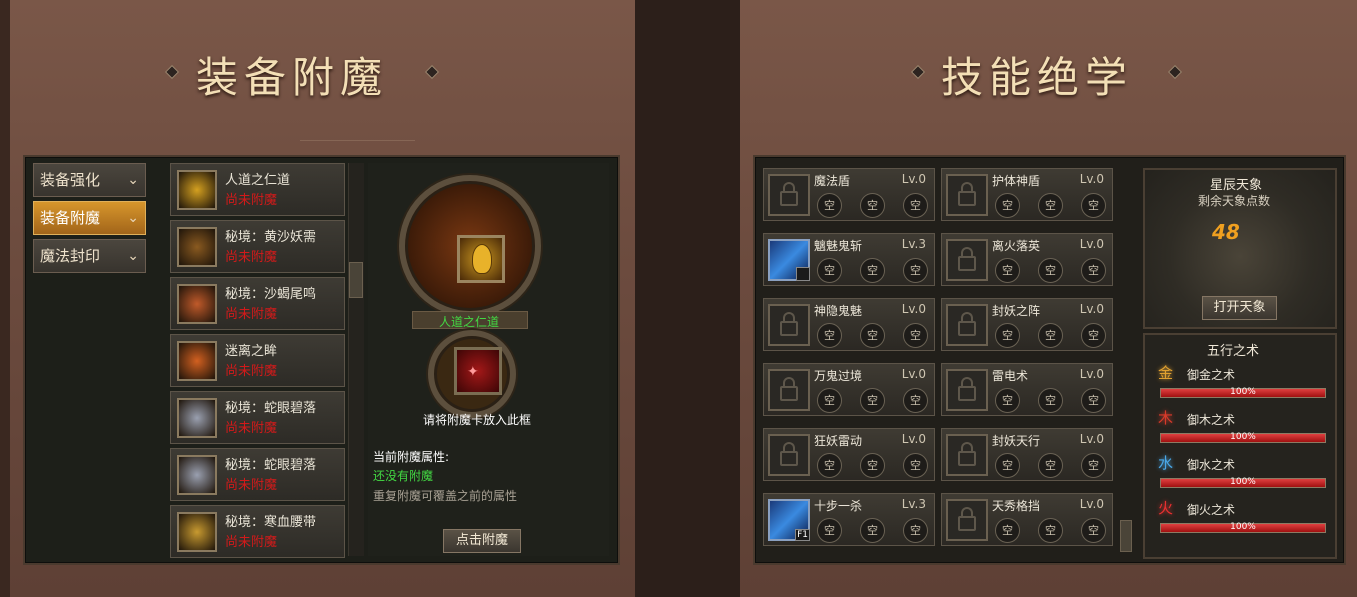 The height and width of the screenshot is (597, 1357). What do you see at coordinates (1016, 181) in the screenshot?
I see `skill-name: 护体神盾` at bounding box center [1016, 181].